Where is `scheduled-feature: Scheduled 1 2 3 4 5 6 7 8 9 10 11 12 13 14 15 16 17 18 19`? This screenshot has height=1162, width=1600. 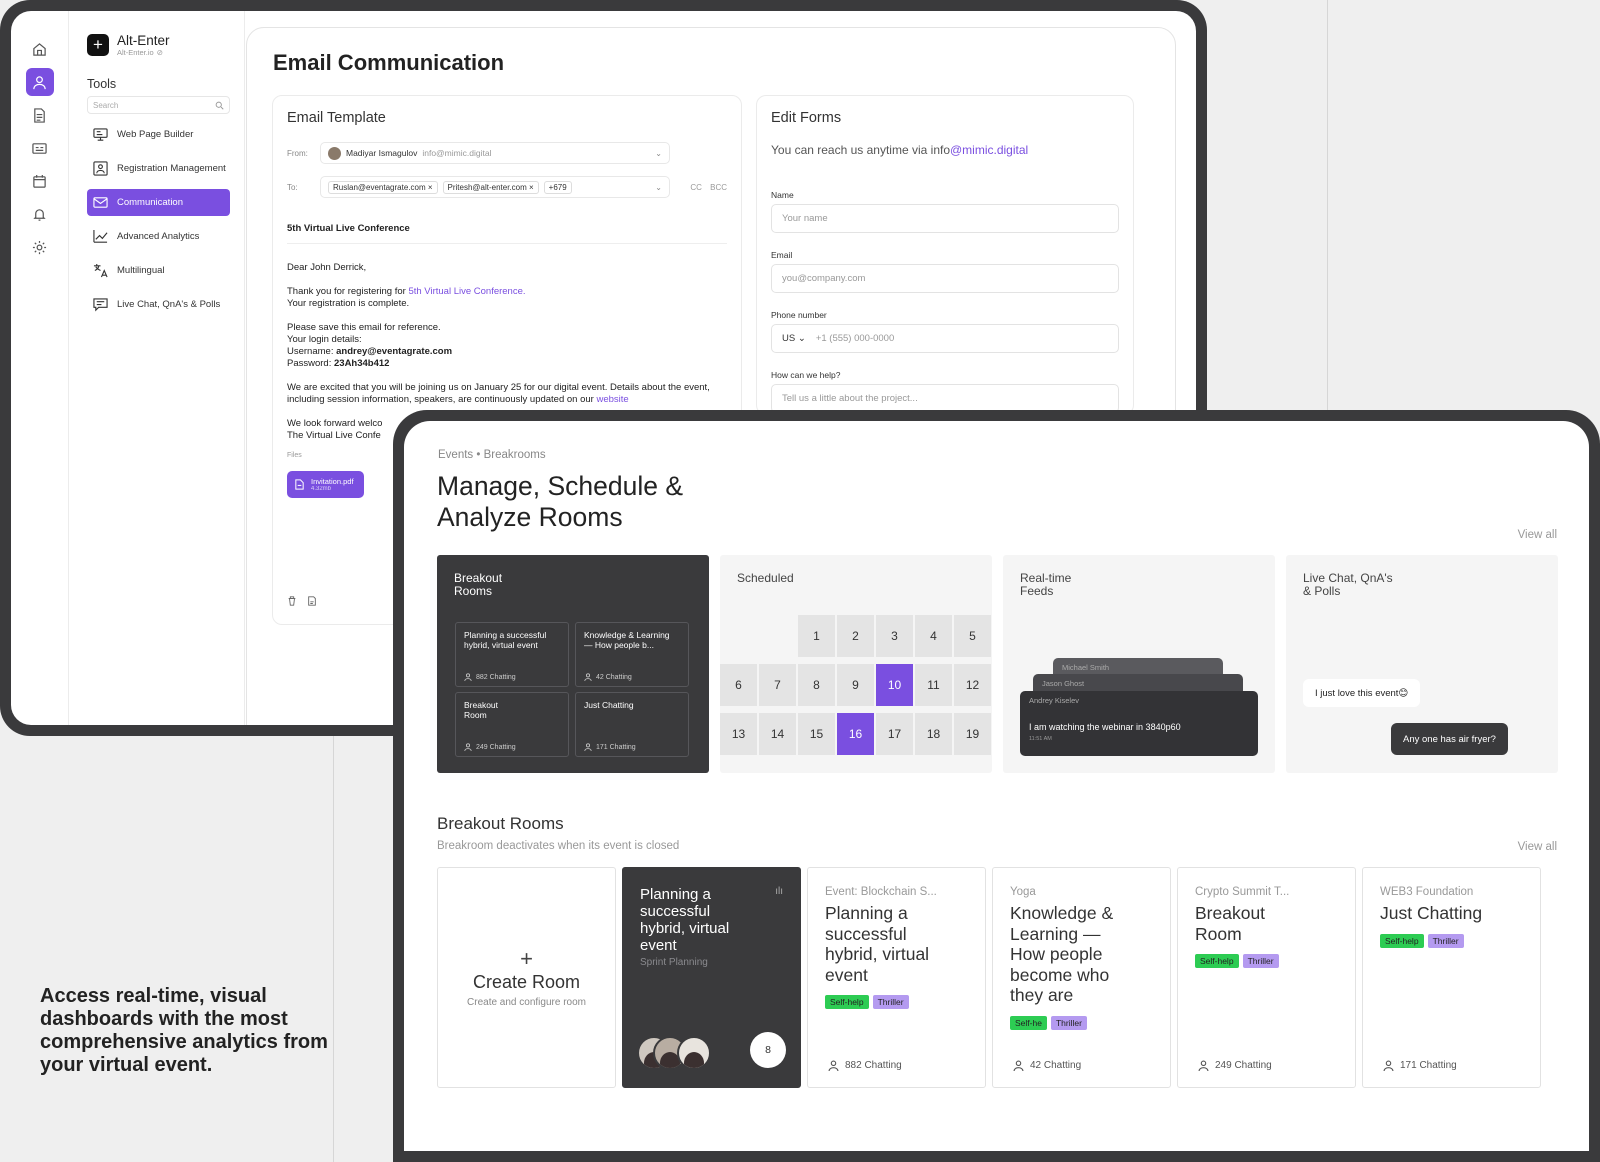 scheduled-feature: Scheduled 1 2 3 4 5 6 7 8 9 10 11 12 13 14 15 16 17 18 19 is located at coordinates (856, 664).